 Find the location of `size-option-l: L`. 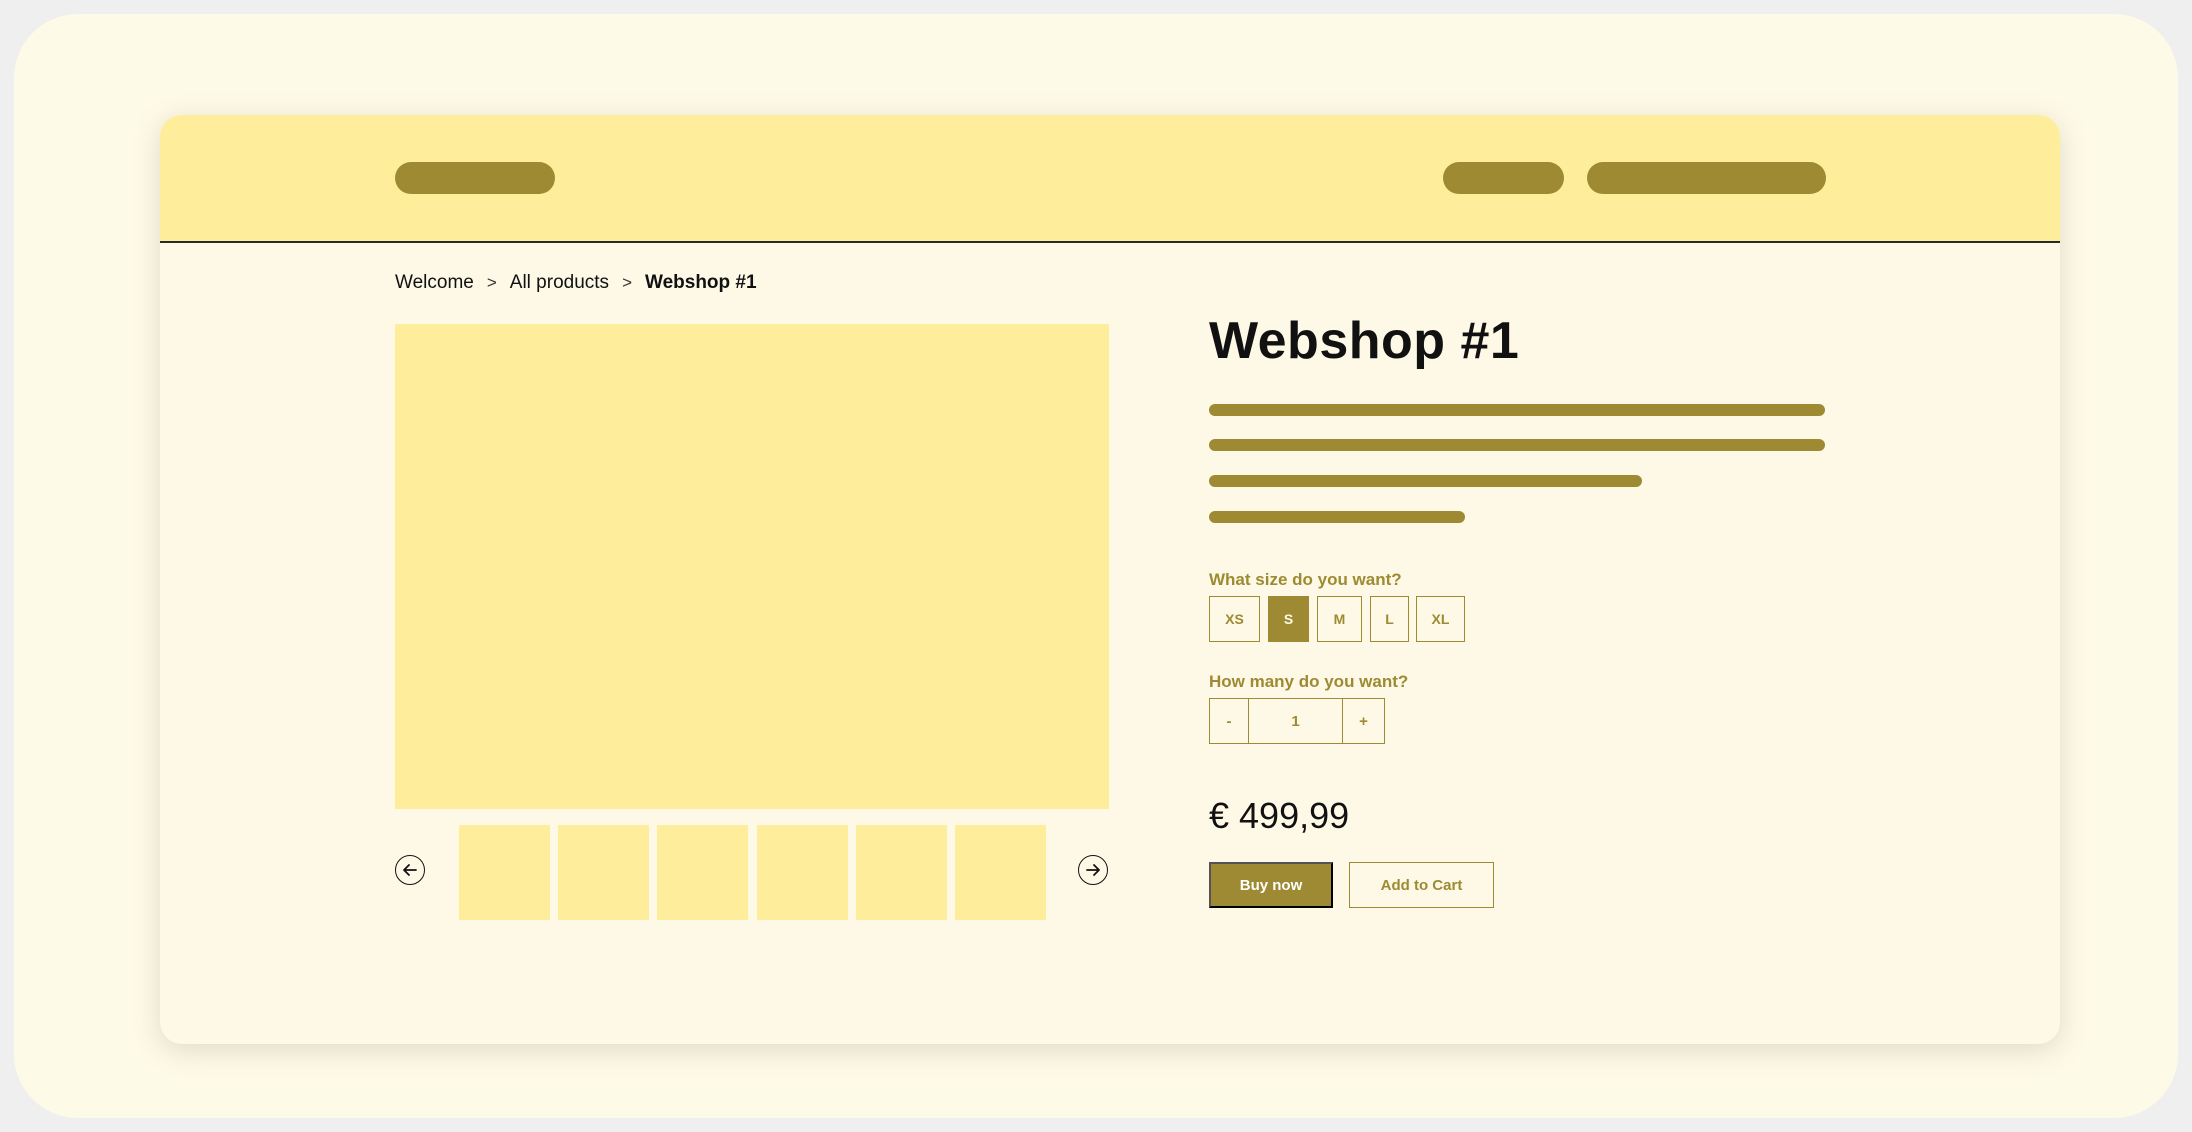

size-option-l: L is located at coordinates (1389, 619).